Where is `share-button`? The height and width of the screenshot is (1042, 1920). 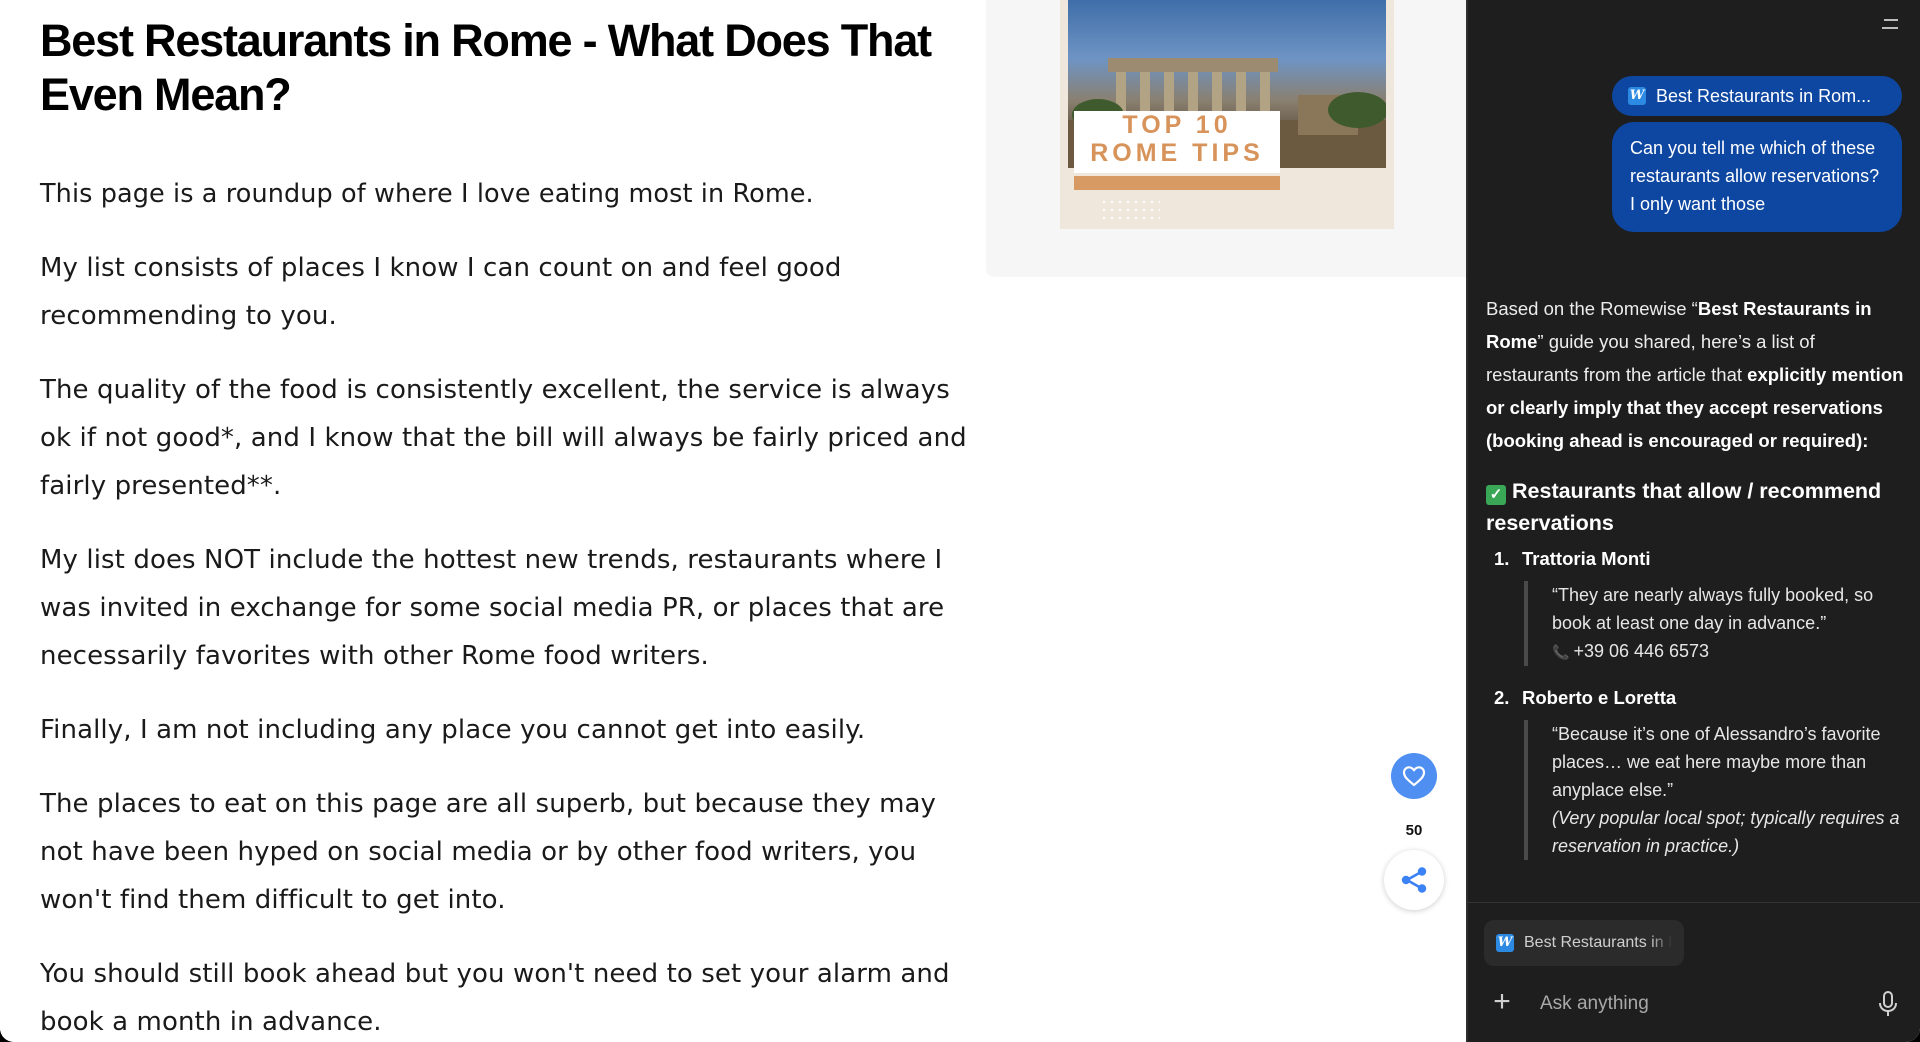 share-button is located at coordinates (1414, 880).